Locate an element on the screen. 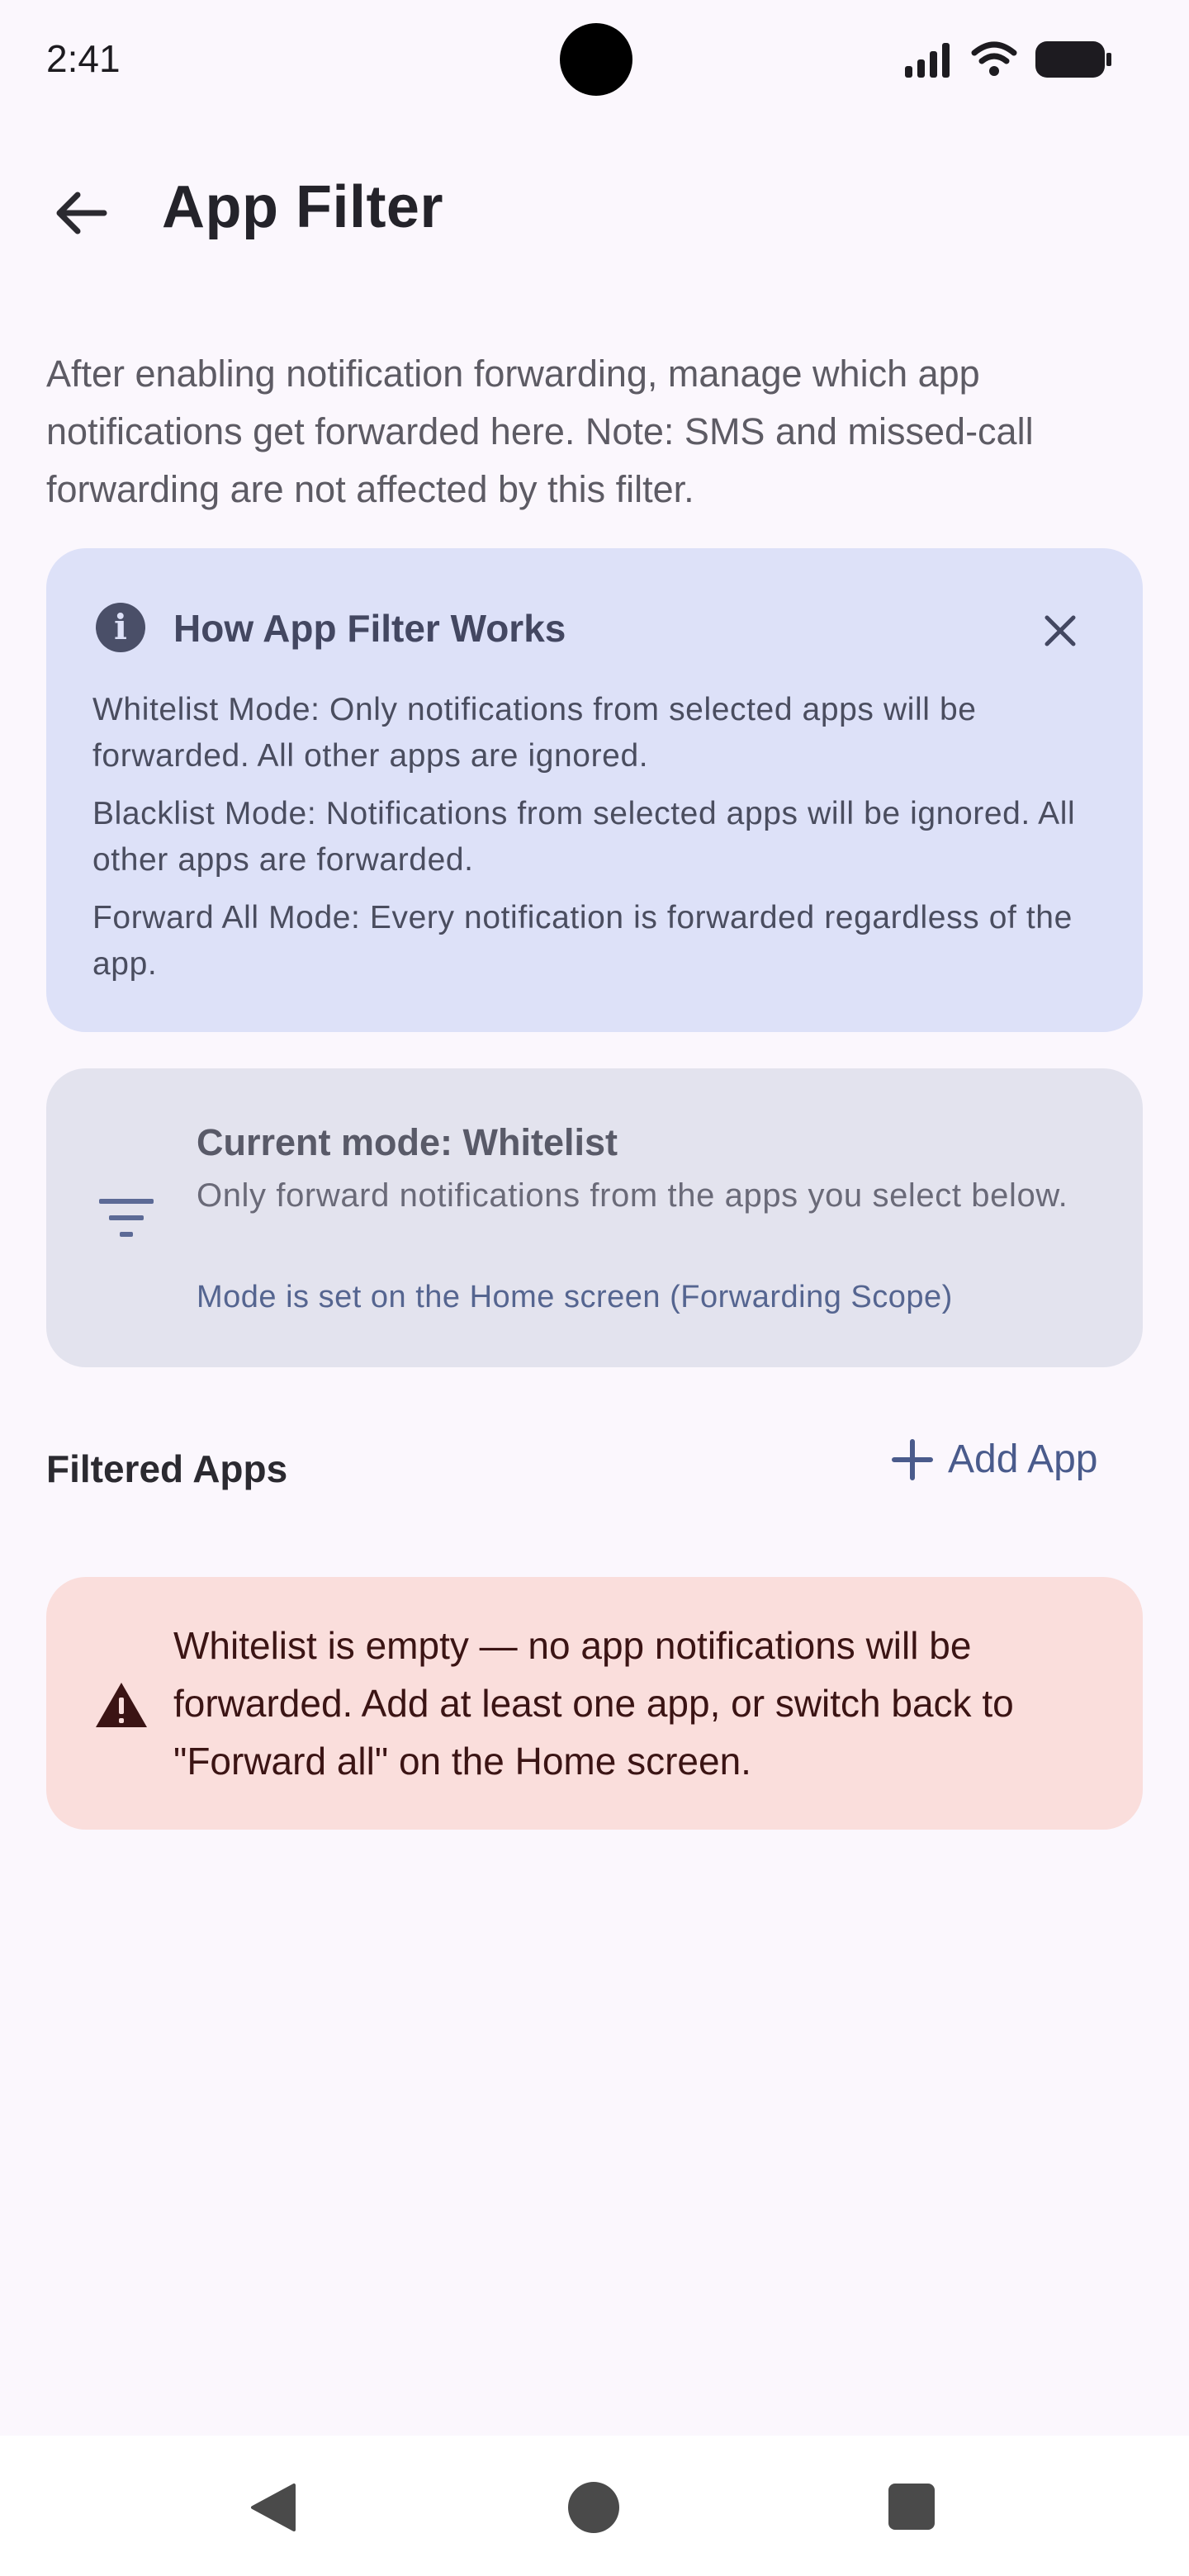 The width and height of the screenshot is (1189, 2576). status-icons is located at coordinates (1008, 59).